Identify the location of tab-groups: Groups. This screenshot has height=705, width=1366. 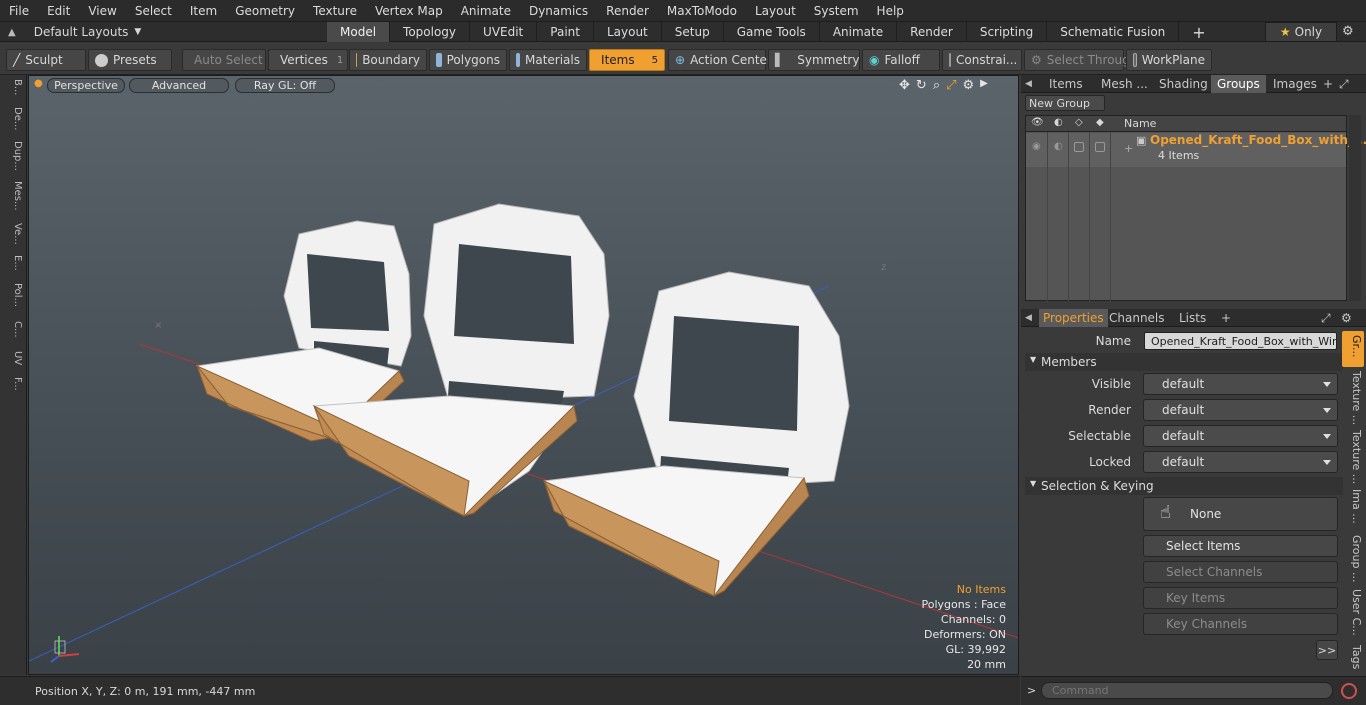
(1238, 84).